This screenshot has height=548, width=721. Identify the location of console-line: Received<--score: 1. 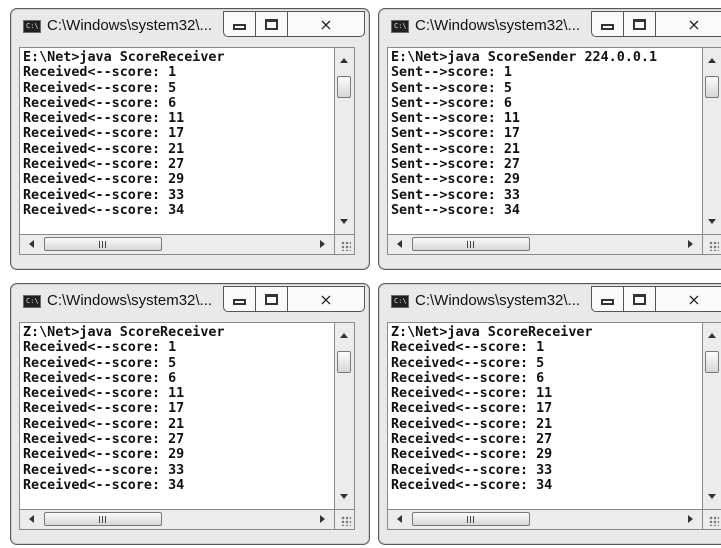
(100, 73).